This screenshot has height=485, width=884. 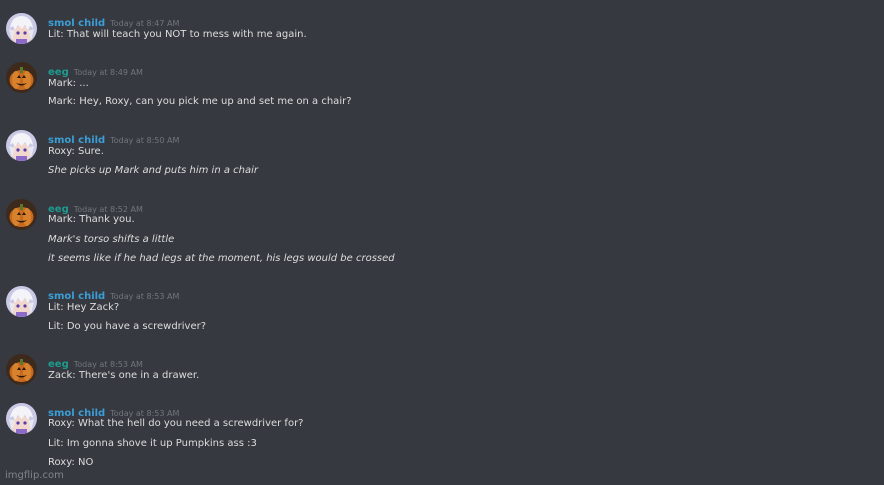 I want to click on message-text: Mark: Thank you., so click(x=91, y=219).